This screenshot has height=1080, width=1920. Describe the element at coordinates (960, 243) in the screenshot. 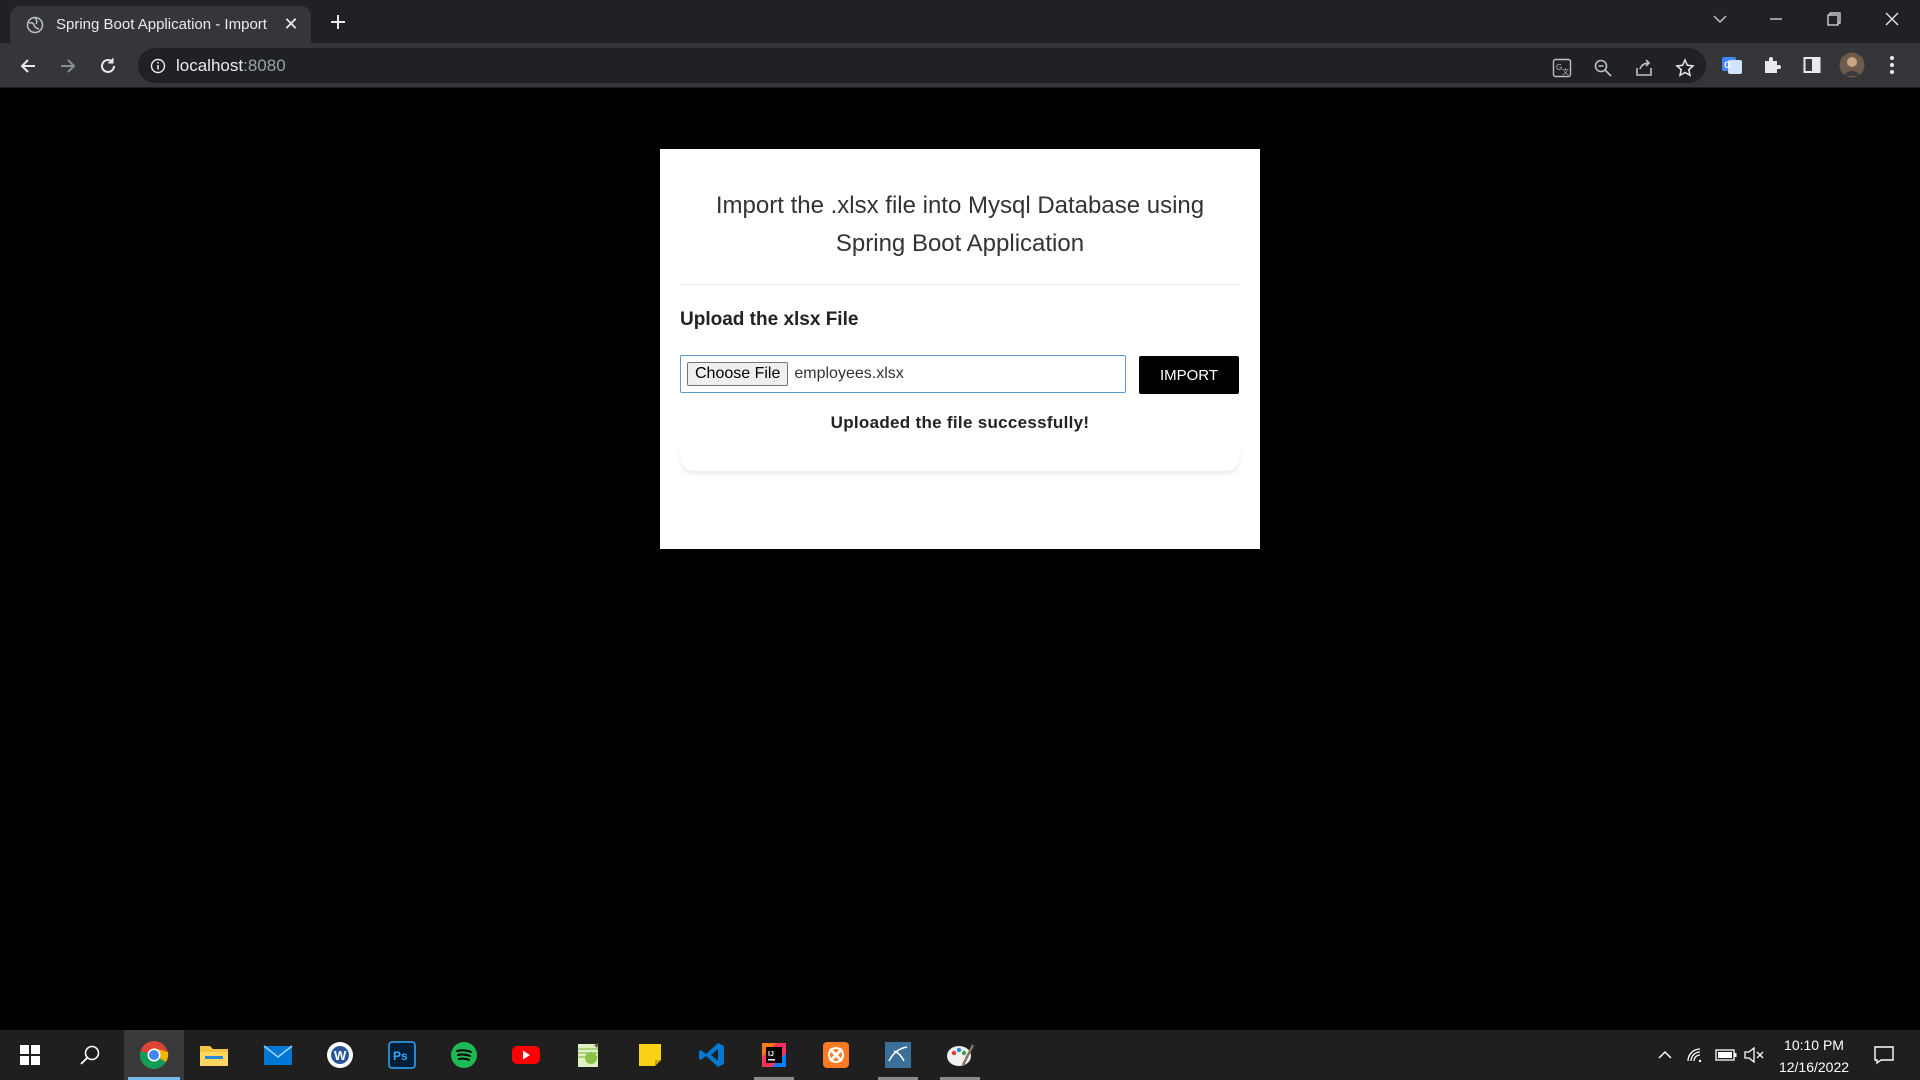

I see `page-title-line-2: Spring Boot Application` at that location.